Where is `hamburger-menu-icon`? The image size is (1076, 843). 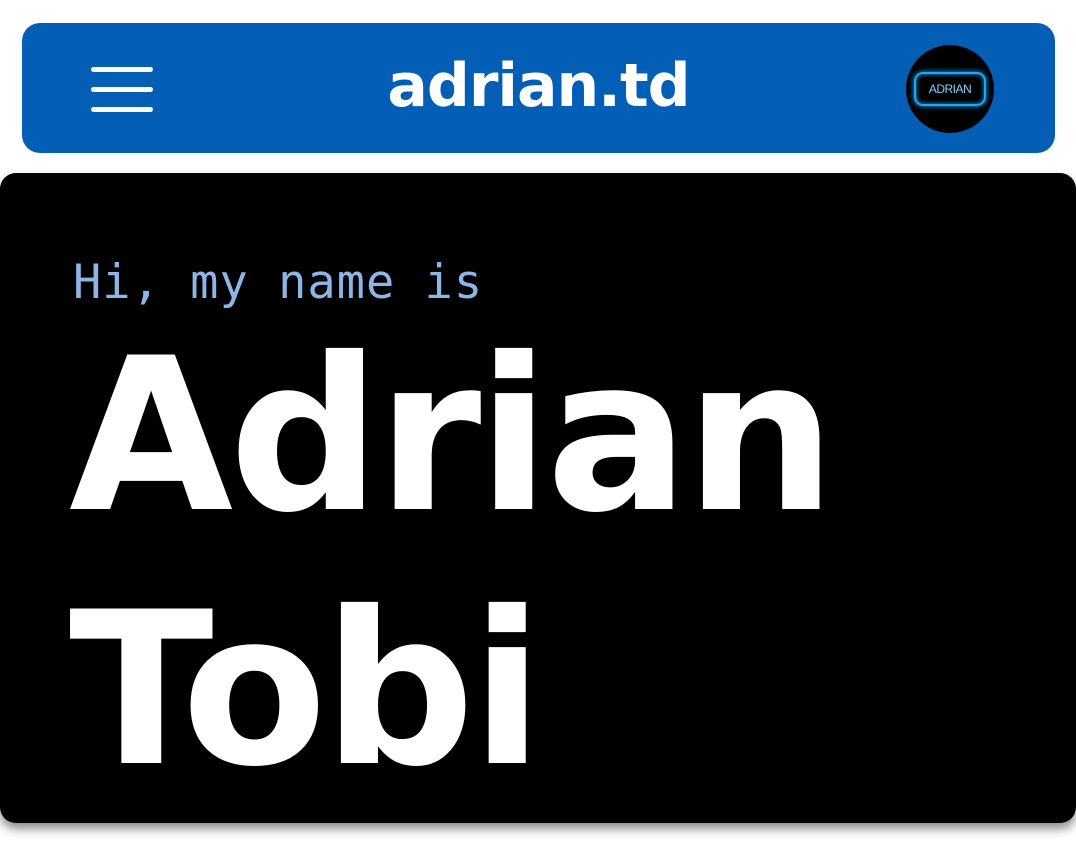
hamburger-menu-icon is located at coordinates (123, 90).